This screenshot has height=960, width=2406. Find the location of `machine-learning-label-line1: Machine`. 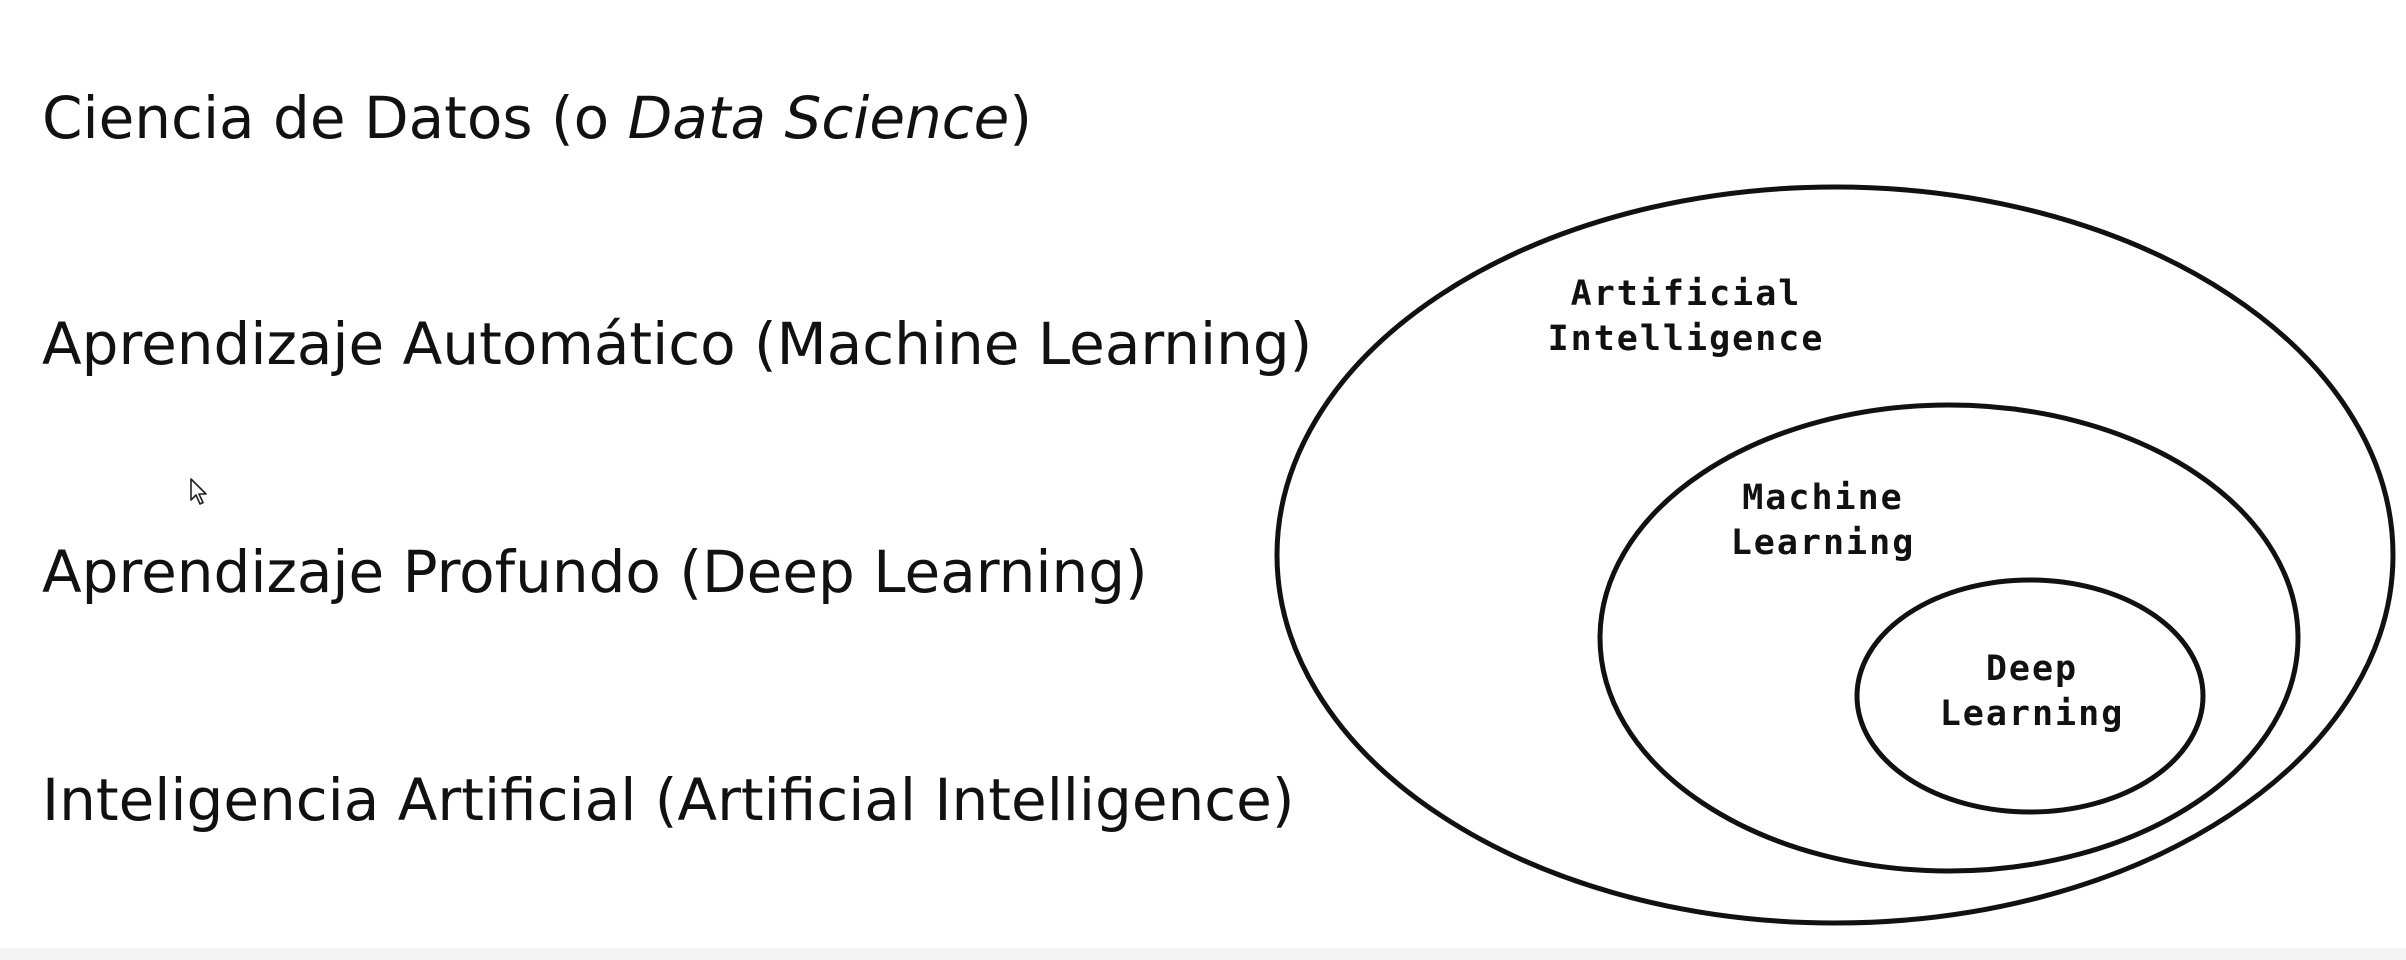

machine-learning-label-line1: Machine is located at coordinates (1823, 498).